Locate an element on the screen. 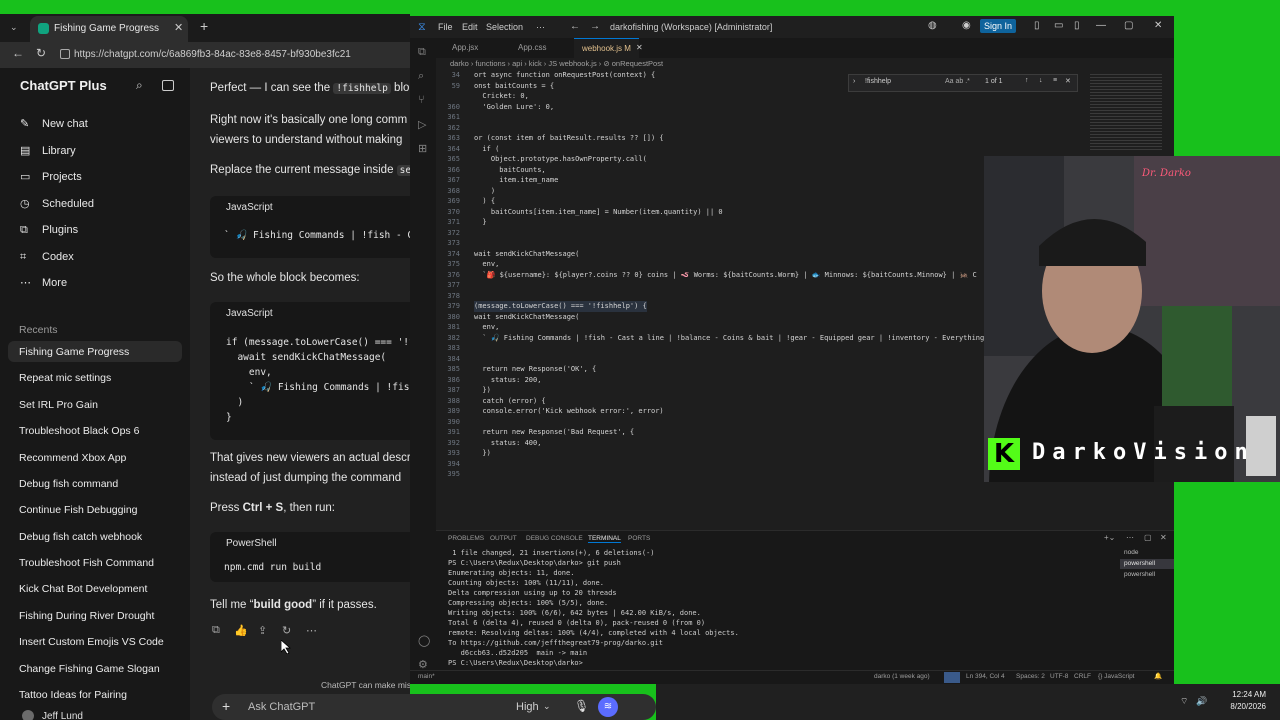 This screenshot has height=720, width=1280. new-tab-plus-icon: + is located at coordinates (204, 26).